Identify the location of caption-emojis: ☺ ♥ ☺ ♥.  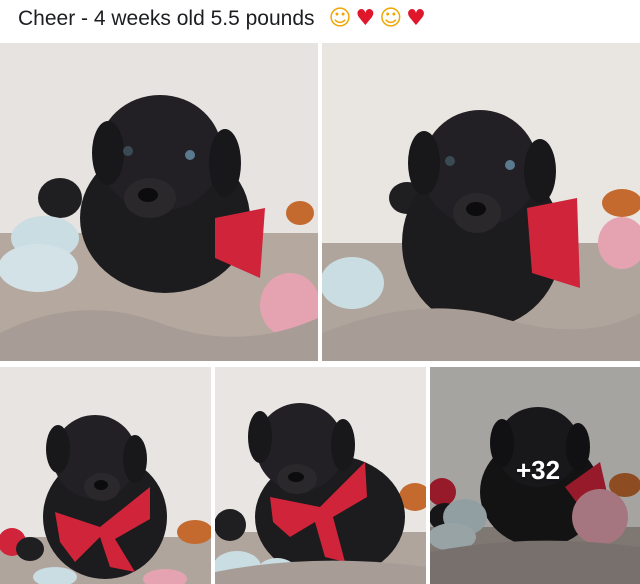
(377, 19).